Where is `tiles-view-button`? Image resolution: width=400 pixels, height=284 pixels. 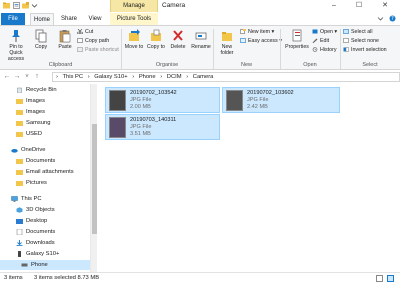 tiles-view-button is located at coordinates (390, 278).